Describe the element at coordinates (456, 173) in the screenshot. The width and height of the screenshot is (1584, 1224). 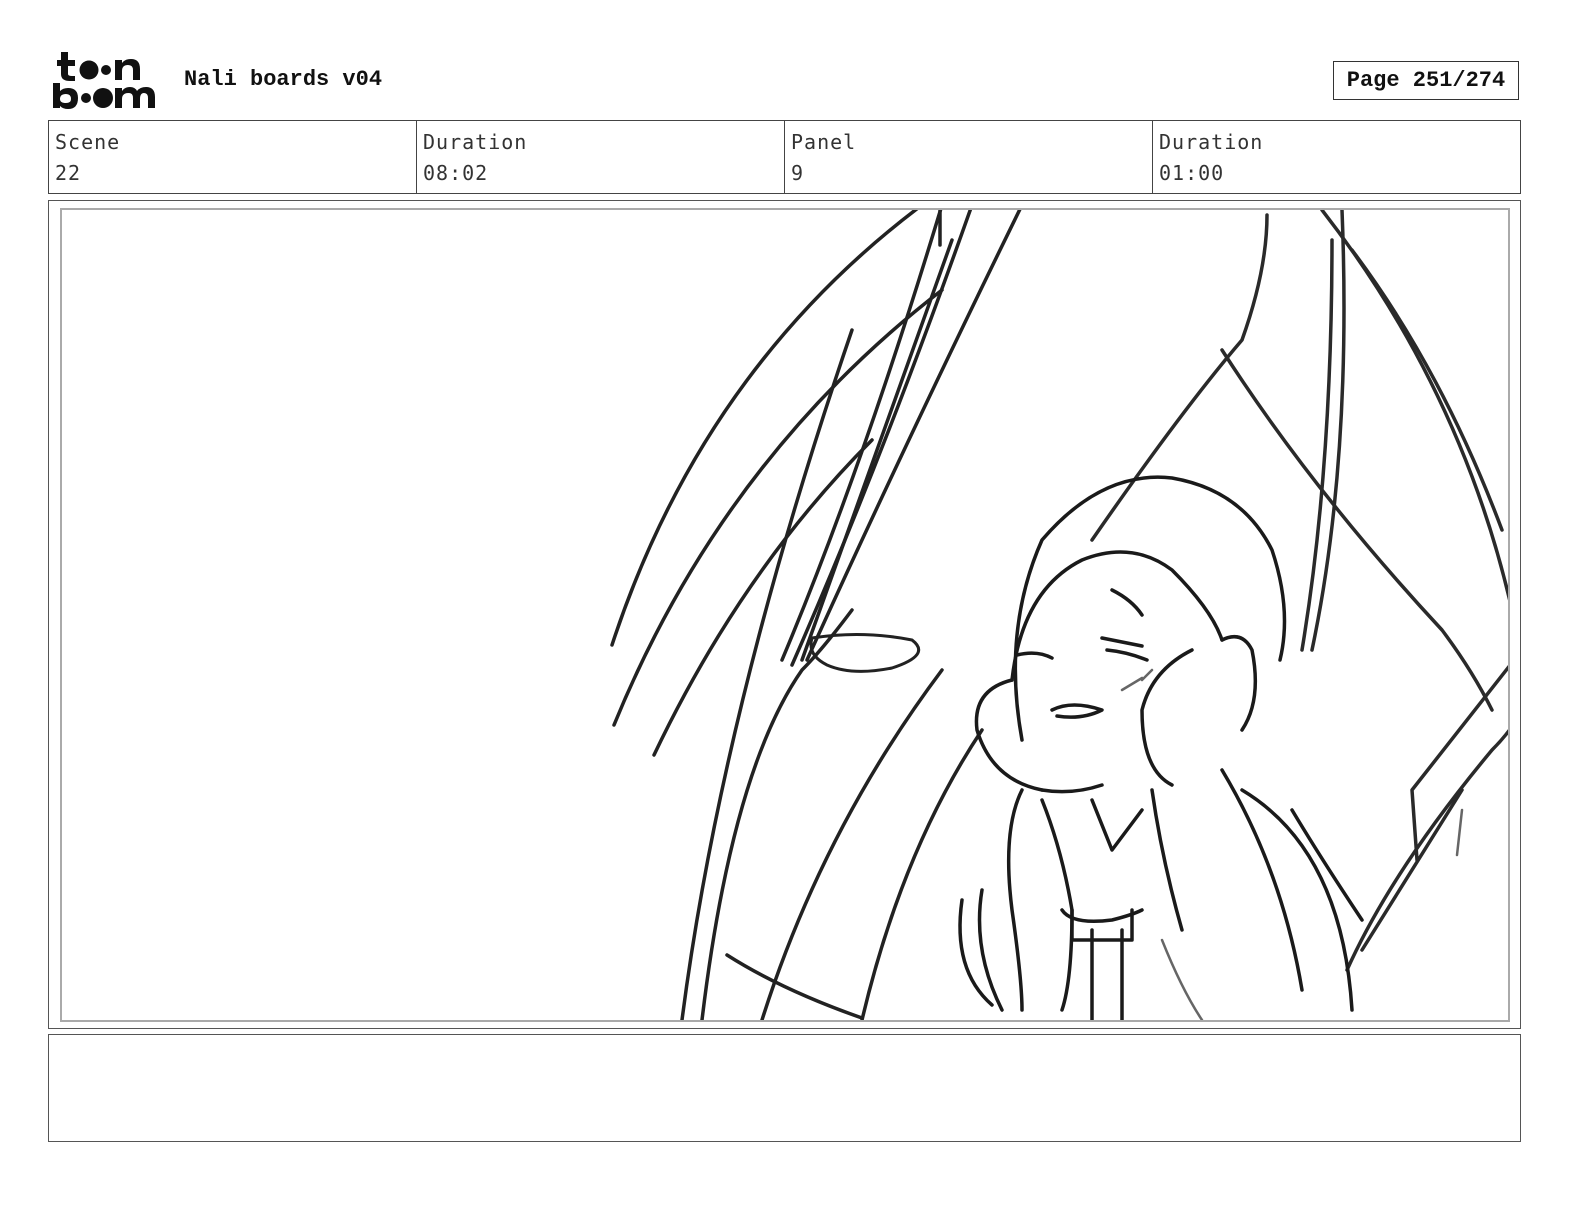
I see `scene-duration-value: 08:02` at that location.